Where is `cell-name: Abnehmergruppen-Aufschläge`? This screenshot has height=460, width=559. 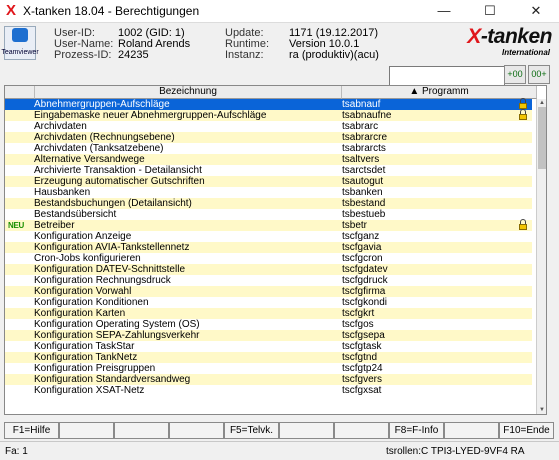 cell-name: Abnehmergruppen-Aufschläge is located at coordinates (102, 104).